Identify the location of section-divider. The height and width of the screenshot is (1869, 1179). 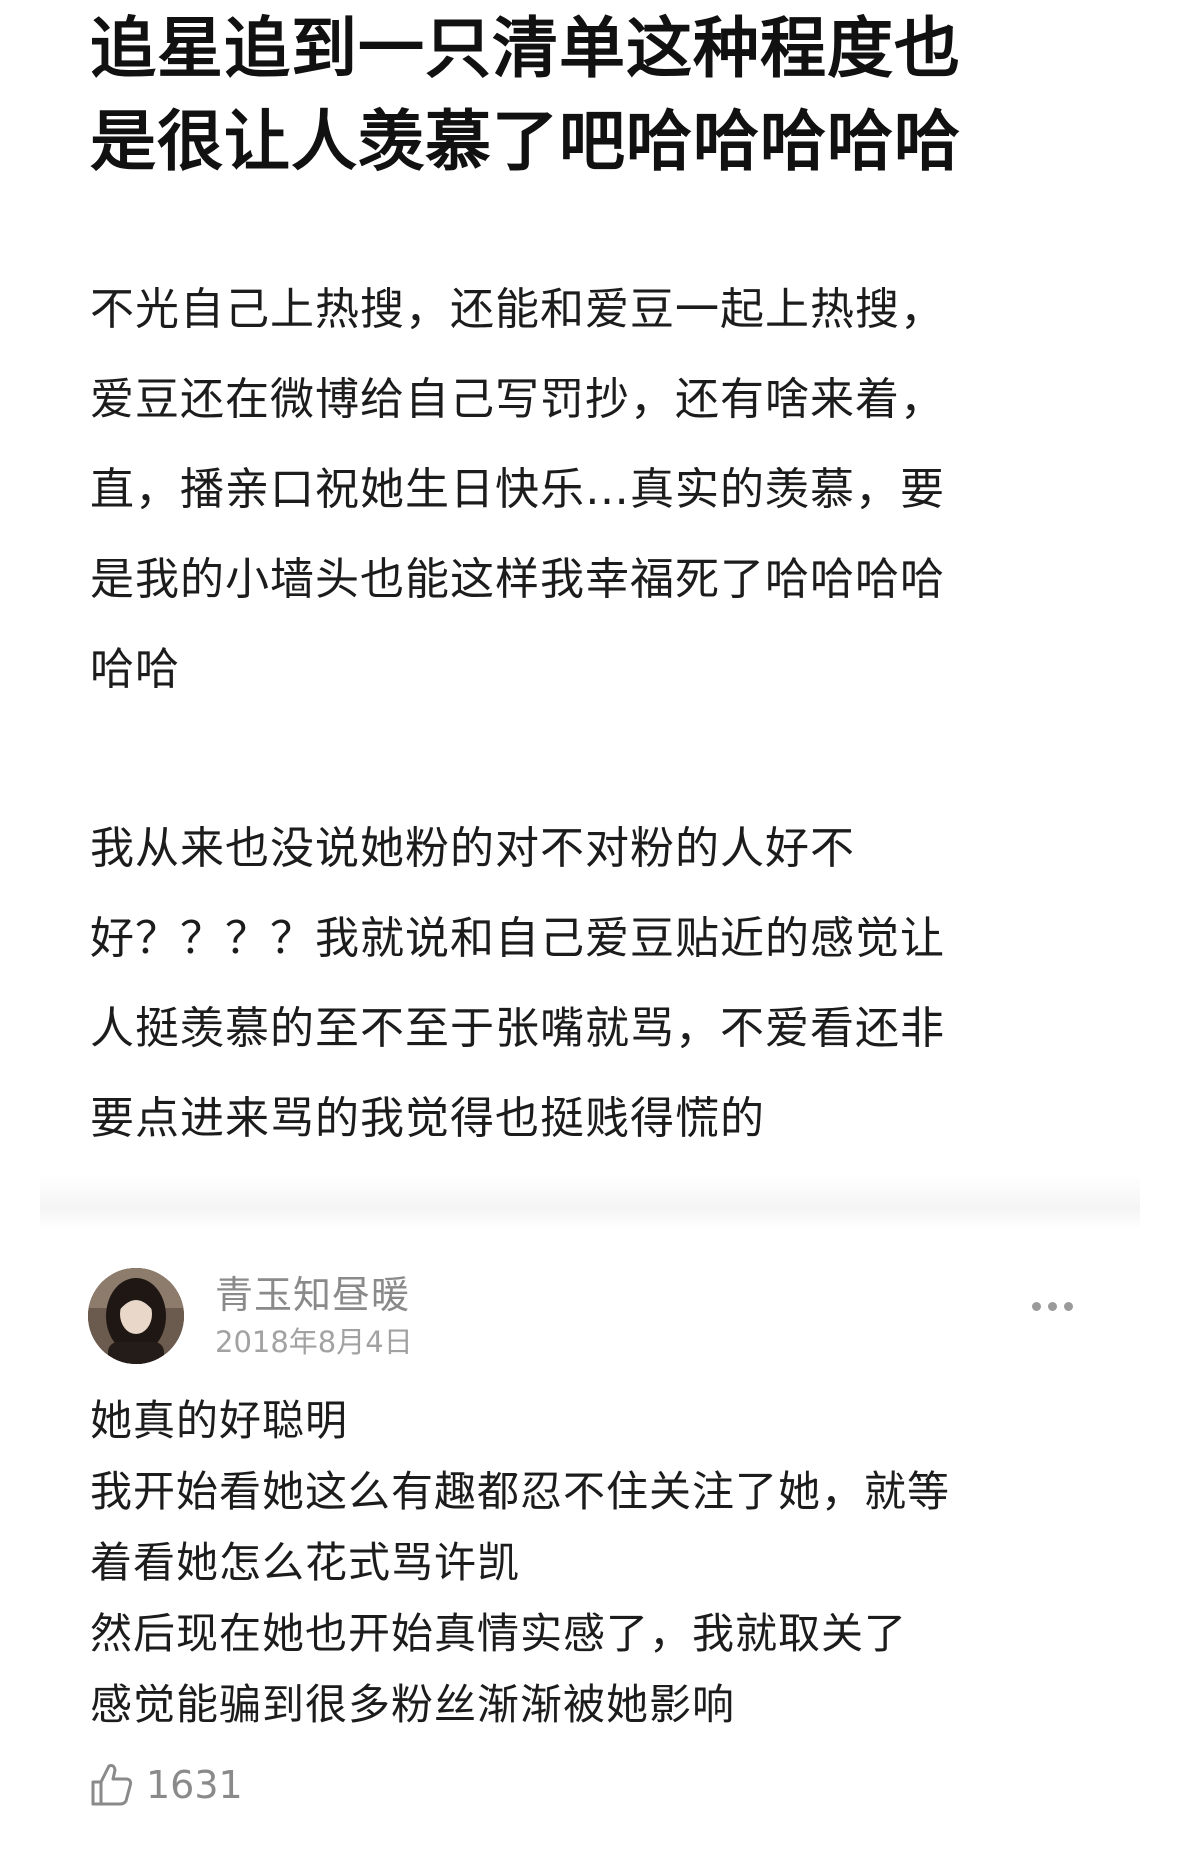
(590, 1202).